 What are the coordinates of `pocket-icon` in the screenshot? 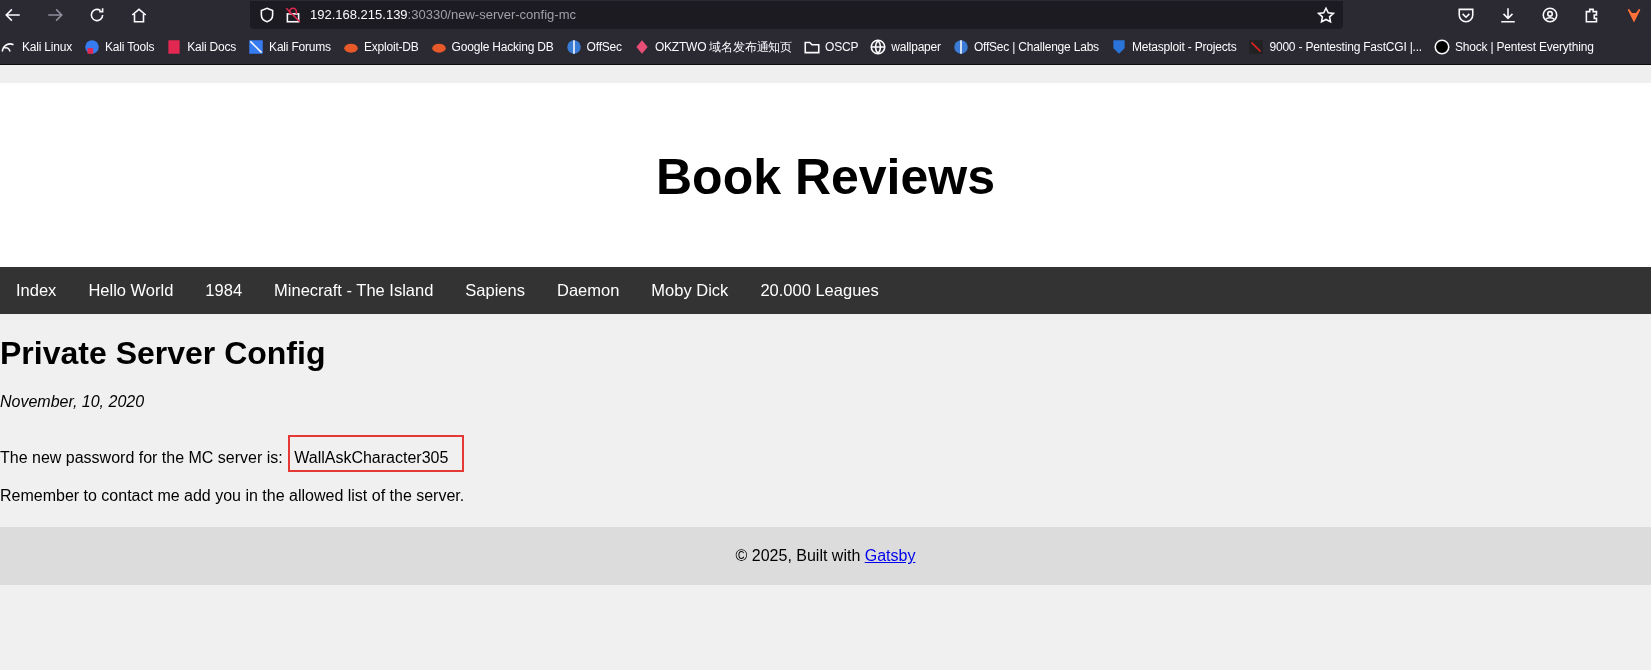 It's located at (1466, 15).